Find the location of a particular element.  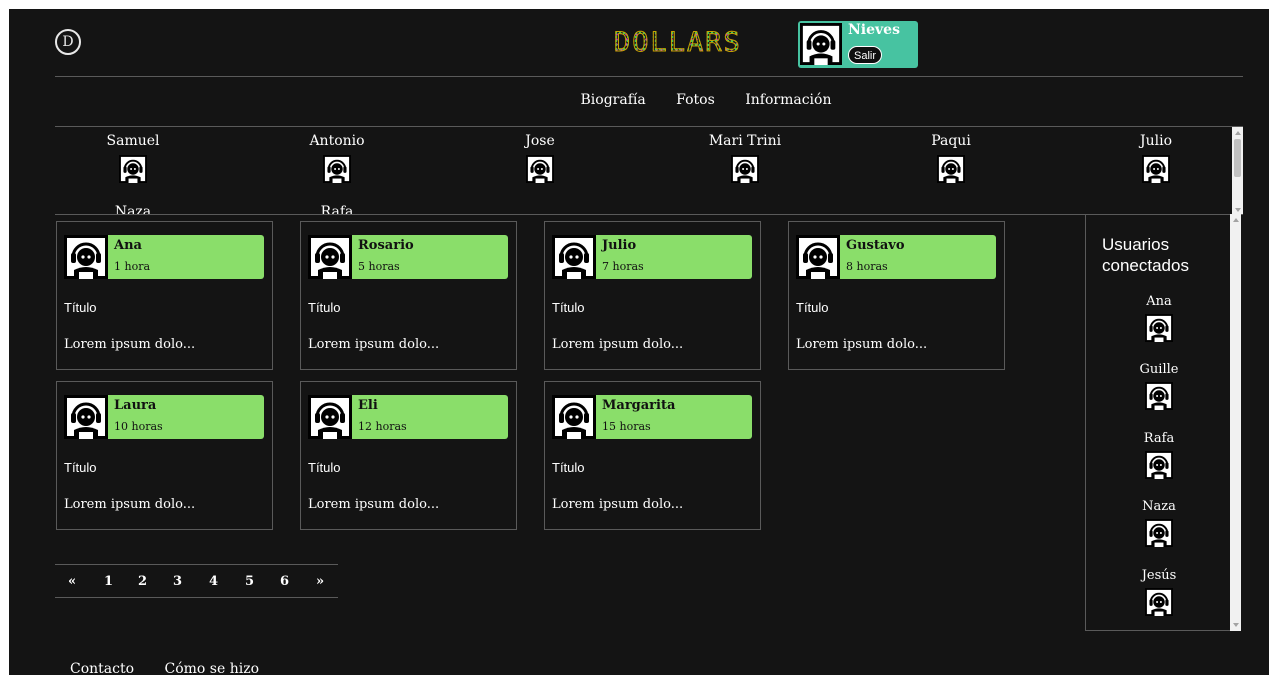

dollars-logo-icon: D is located at coordinates (68, 42).